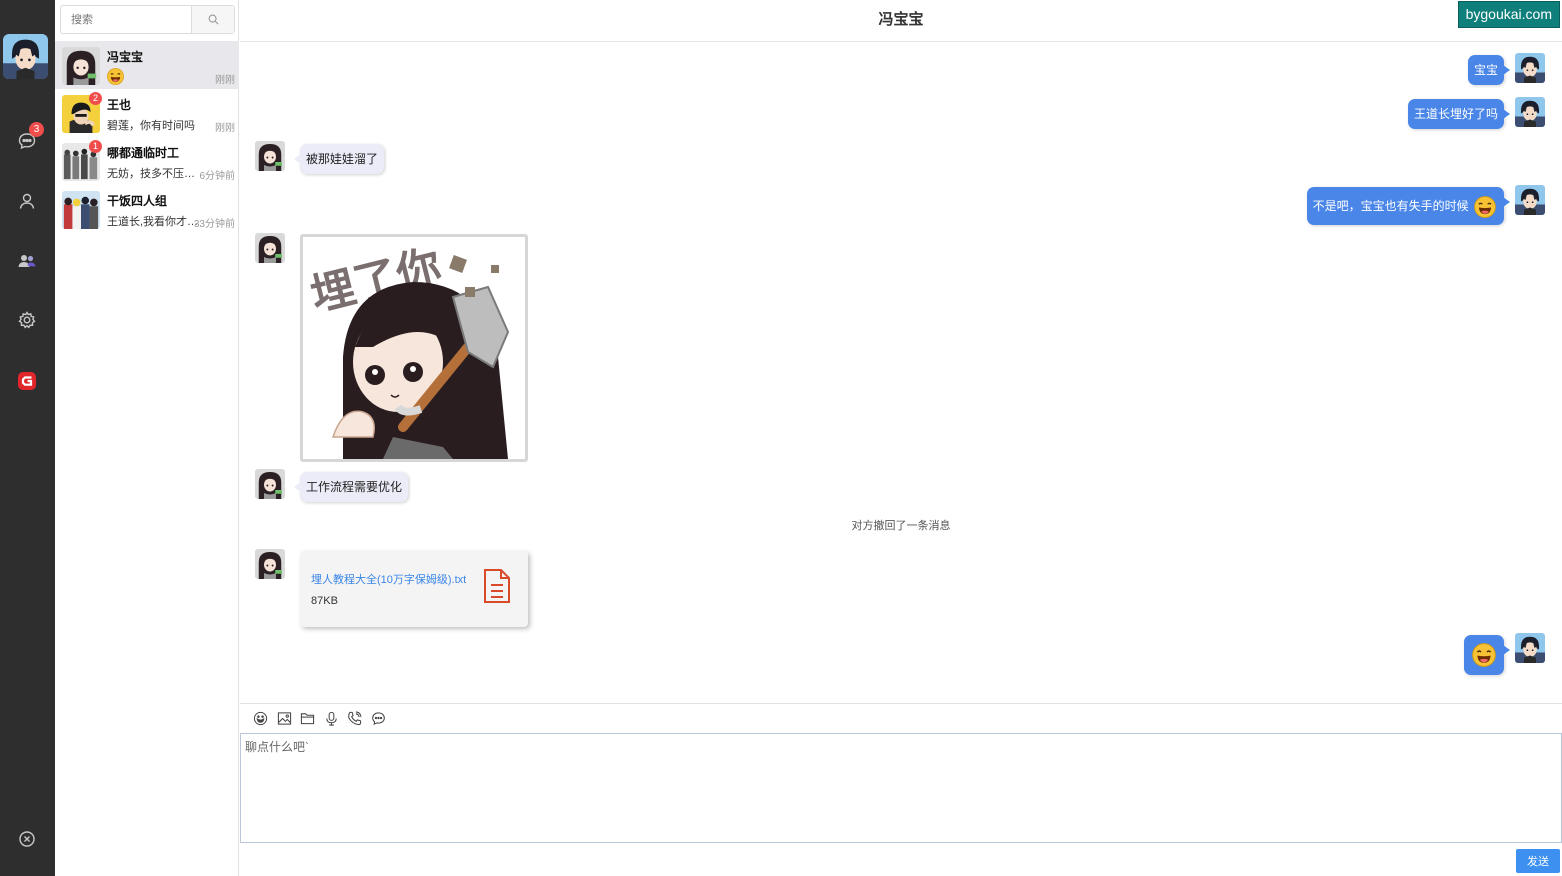  I want to click on nav-settings, so click(27, 320).